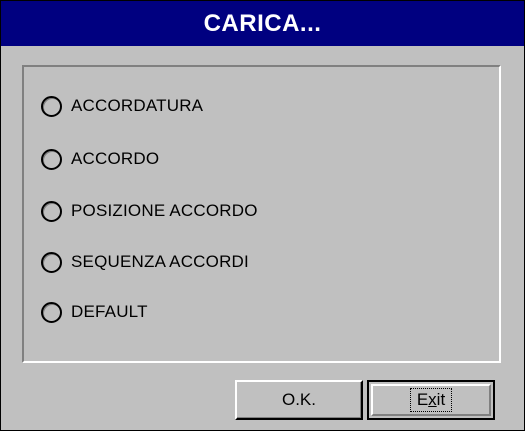 The height and width of the screenshot is (444, 527). I want to click on radio-option-default: DEFAULT, so click(94, 312).